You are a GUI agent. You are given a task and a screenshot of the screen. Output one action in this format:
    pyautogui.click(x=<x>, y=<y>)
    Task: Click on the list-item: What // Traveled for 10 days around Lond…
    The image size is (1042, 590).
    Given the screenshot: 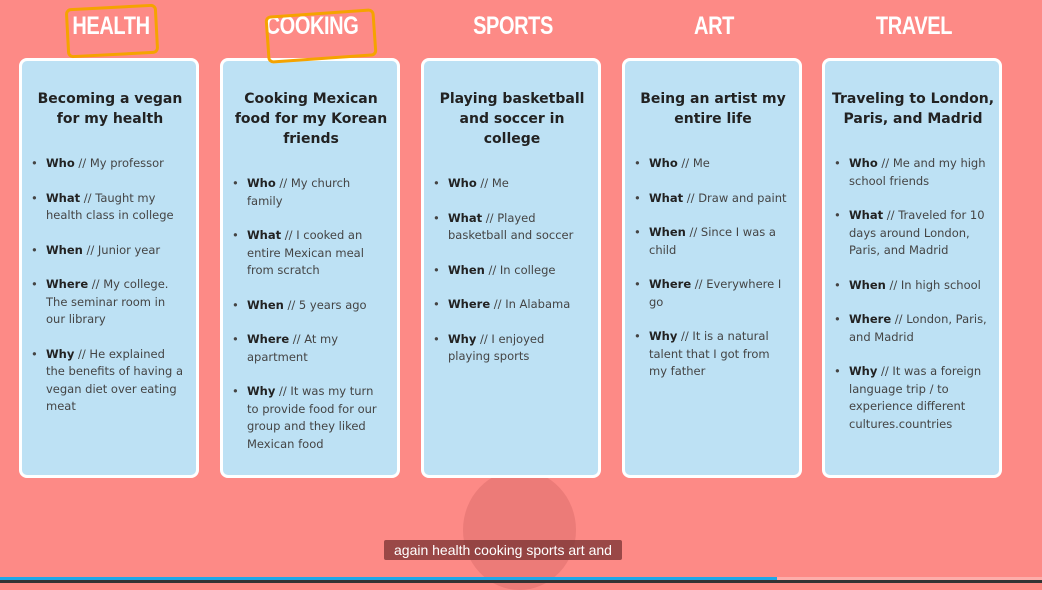 What is the action you would take?
    pyautogui.click(x=911, y=233)
    